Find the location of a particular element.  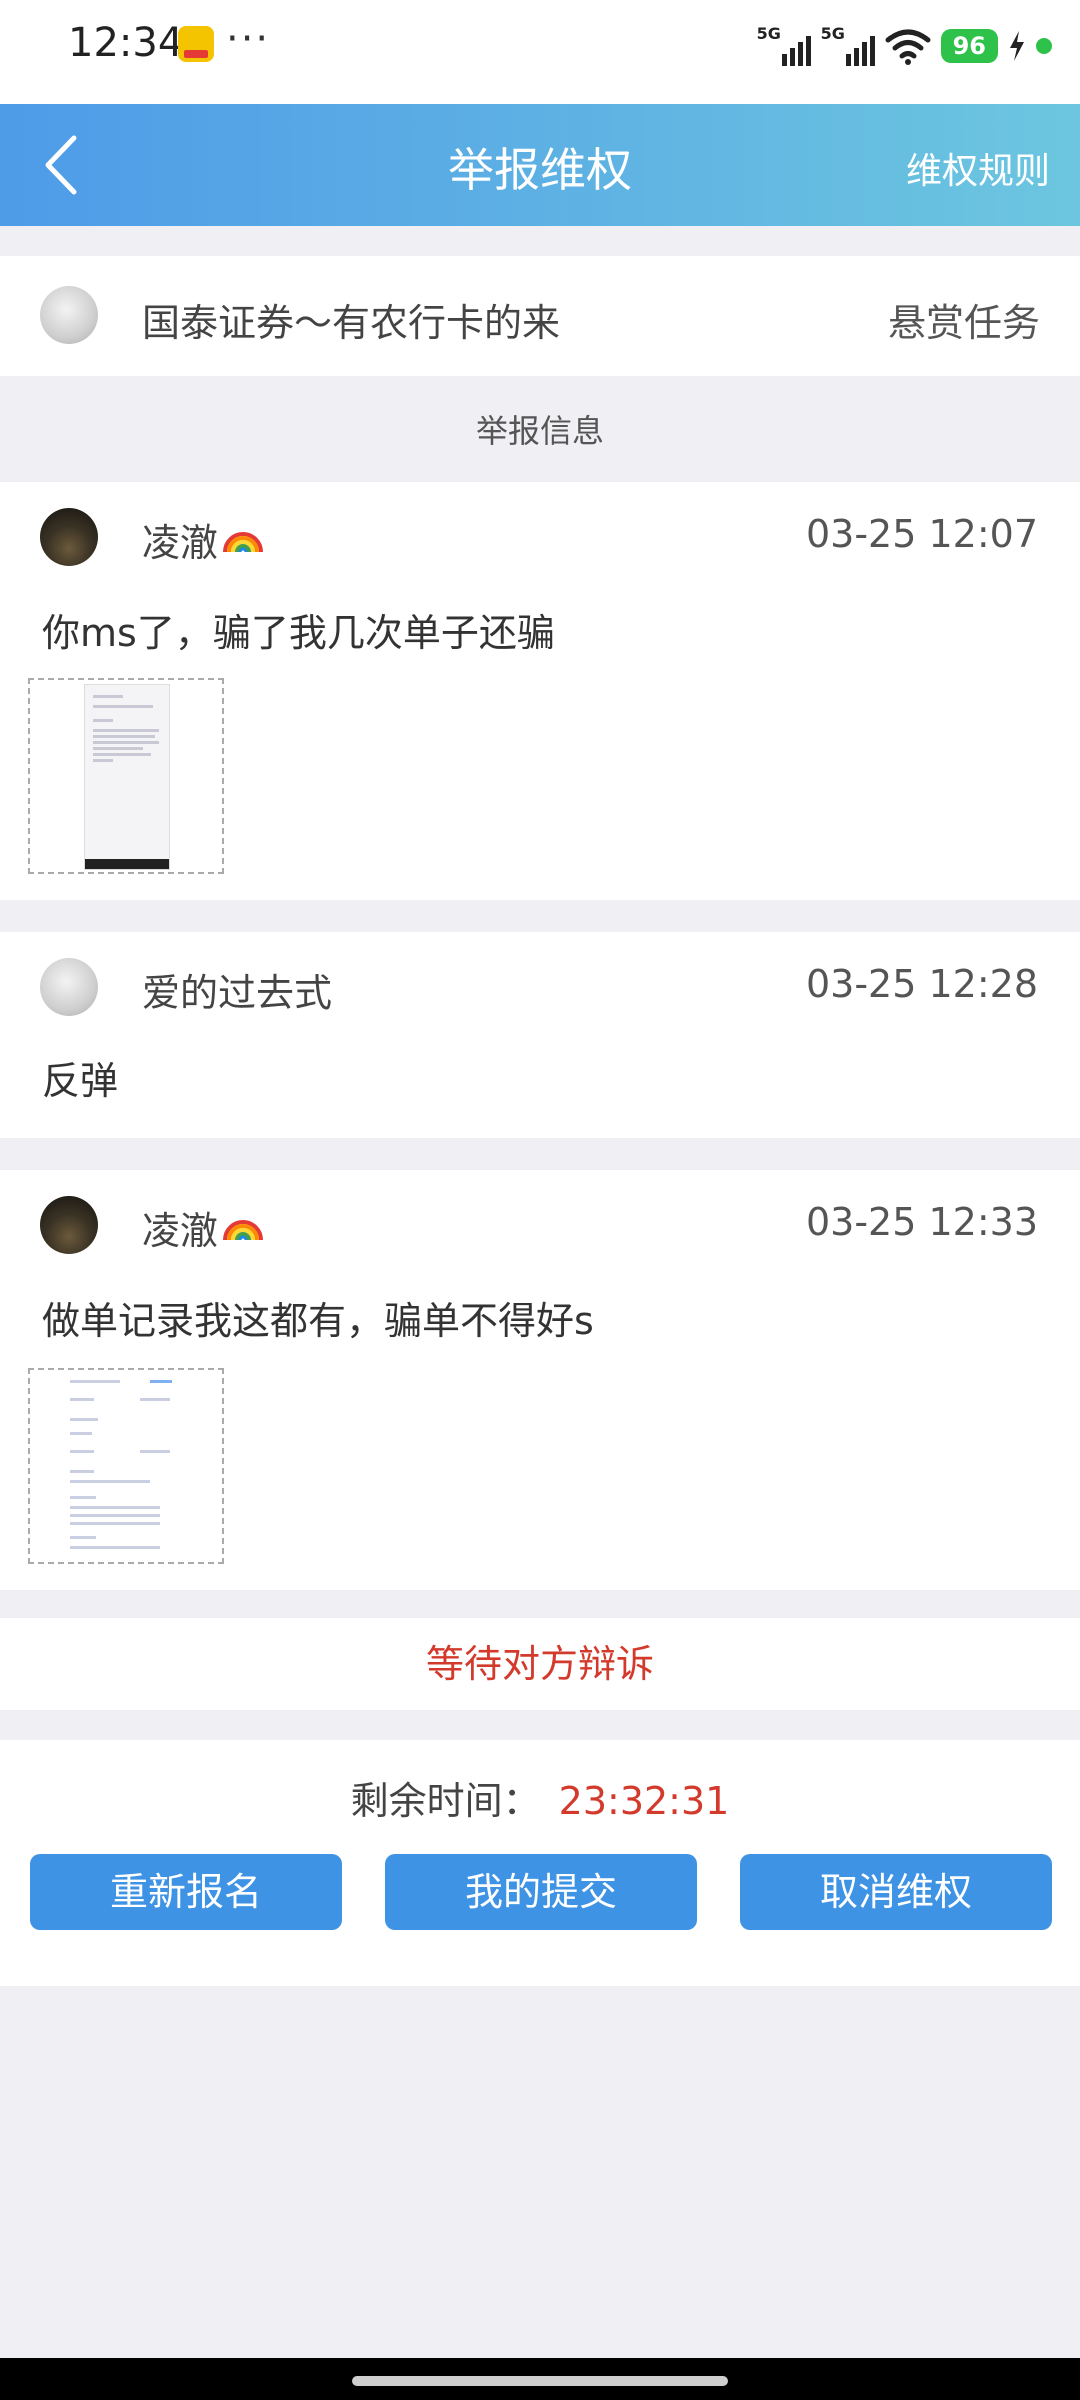

rules-link: 维权规则 is located at coordinates (978, 168).